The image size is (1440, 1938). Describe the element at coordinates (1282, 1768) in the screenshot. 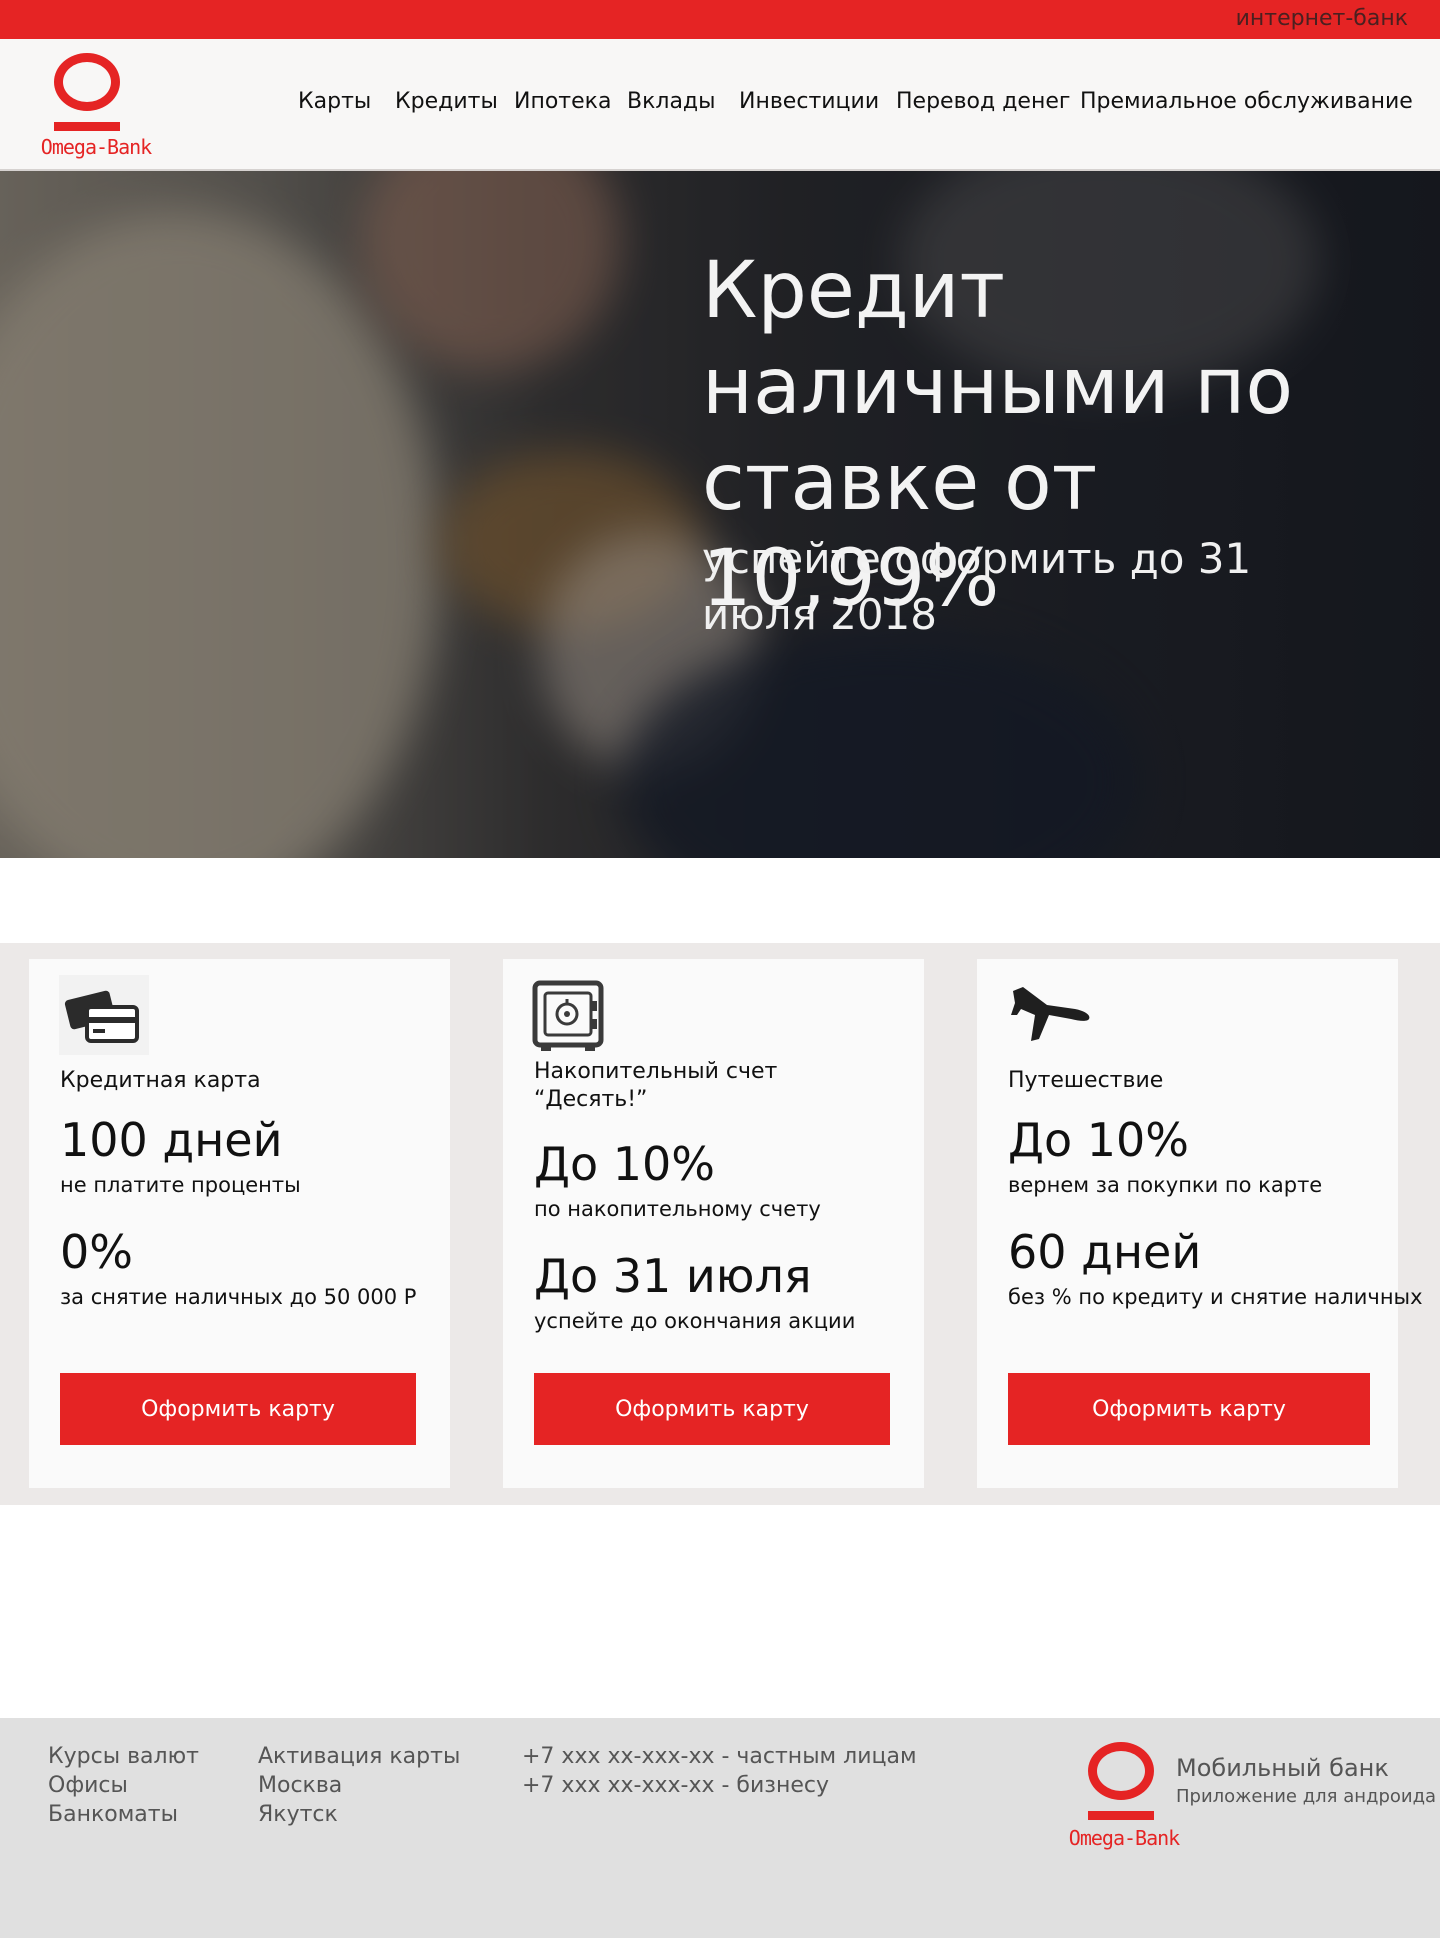

I see `mobile-bank-title: Мобильный банк` at that location.